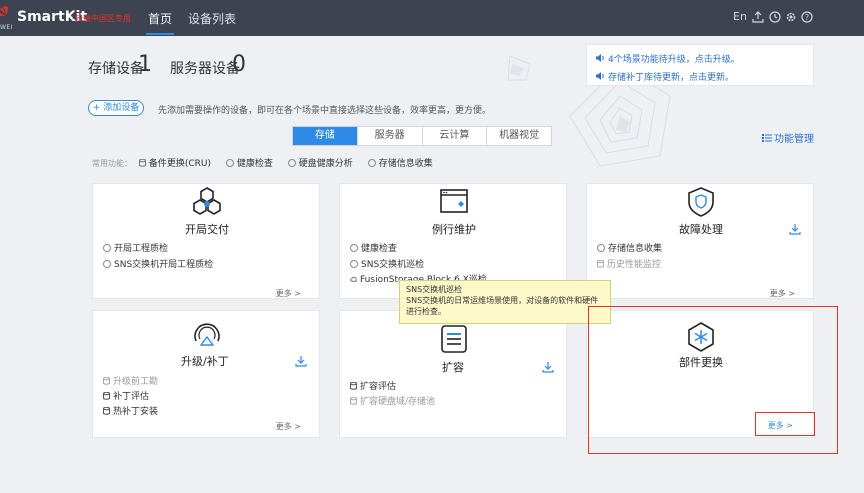 This screenshot has width=864, height=493. What do you see at coordinates (207, 229) in the screenshot?
I see `card-deployment-title: 开局交付` at bounding box center [207, 229].